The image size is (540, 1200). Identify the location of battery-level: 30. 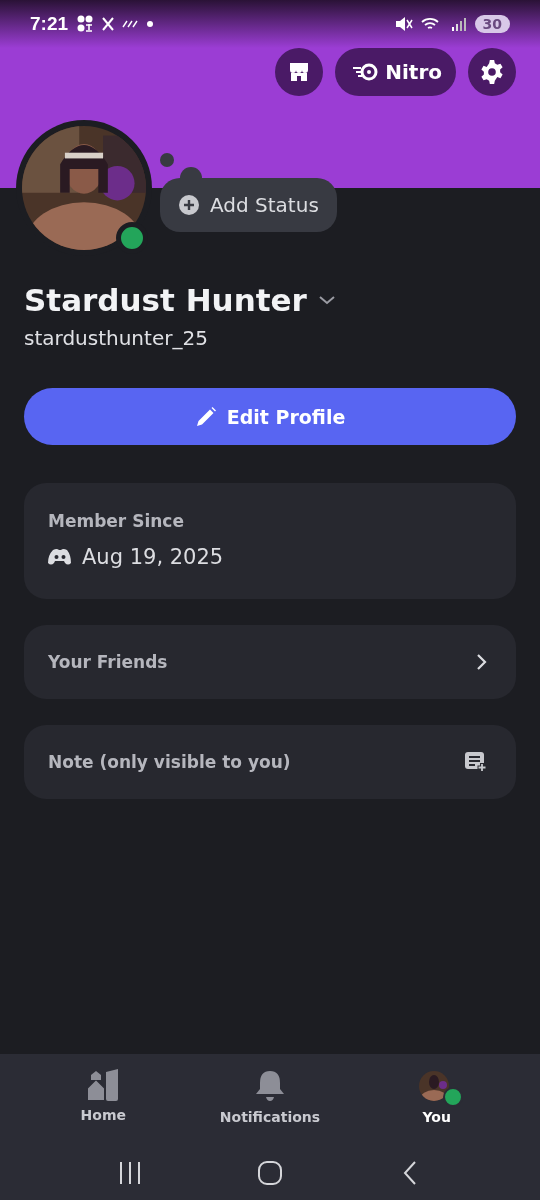
(492, 24).